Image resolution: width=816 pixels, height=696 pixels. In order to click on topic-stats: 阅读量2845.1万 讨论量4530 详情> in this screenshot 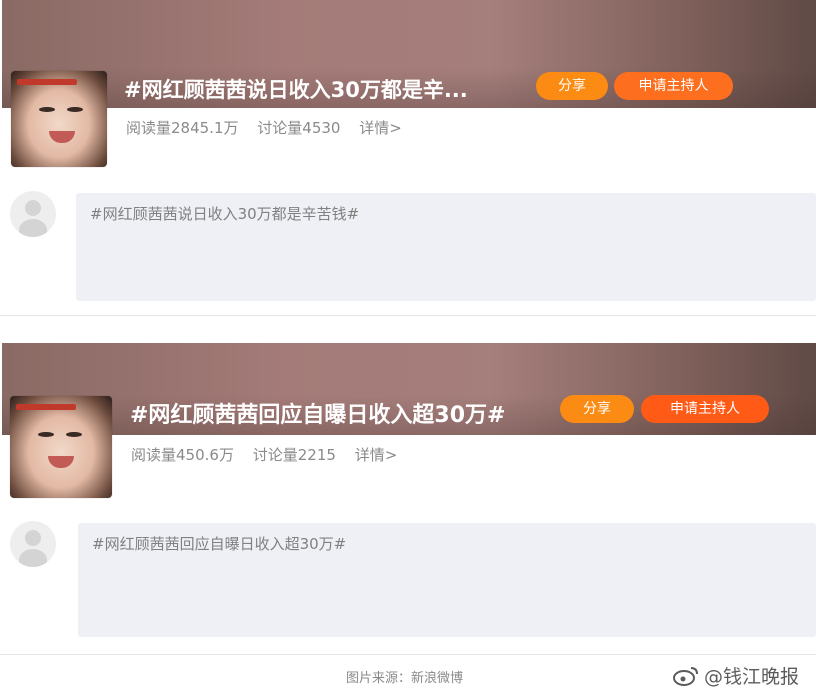, I will do `click(271, 127)`.